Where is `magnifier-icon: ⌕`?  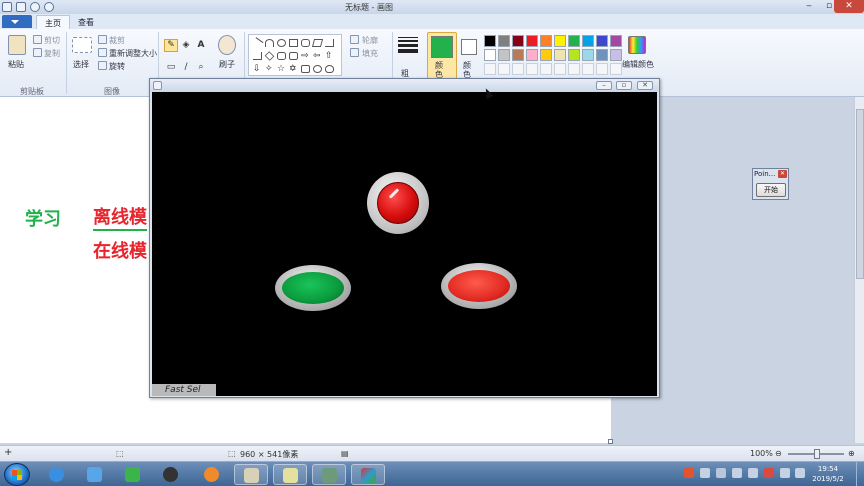
magnifier-icon: ⌕ is located at coordinates (201, 67).